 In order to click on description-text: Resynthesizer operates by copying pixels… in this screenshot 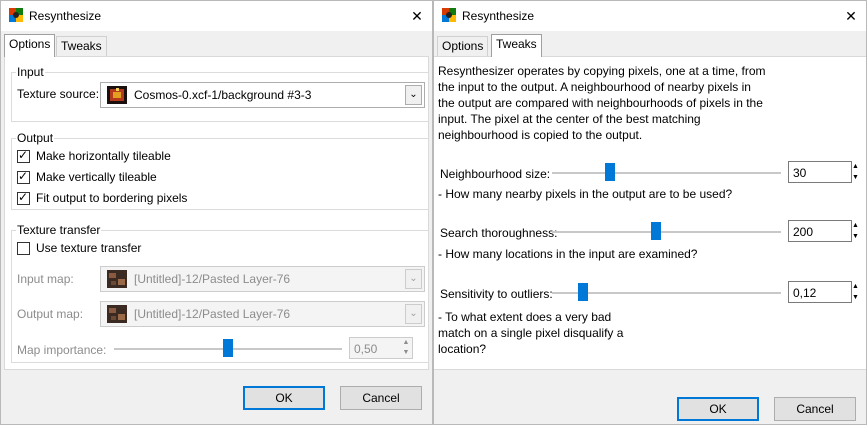, I will do `click(602, 103)`.